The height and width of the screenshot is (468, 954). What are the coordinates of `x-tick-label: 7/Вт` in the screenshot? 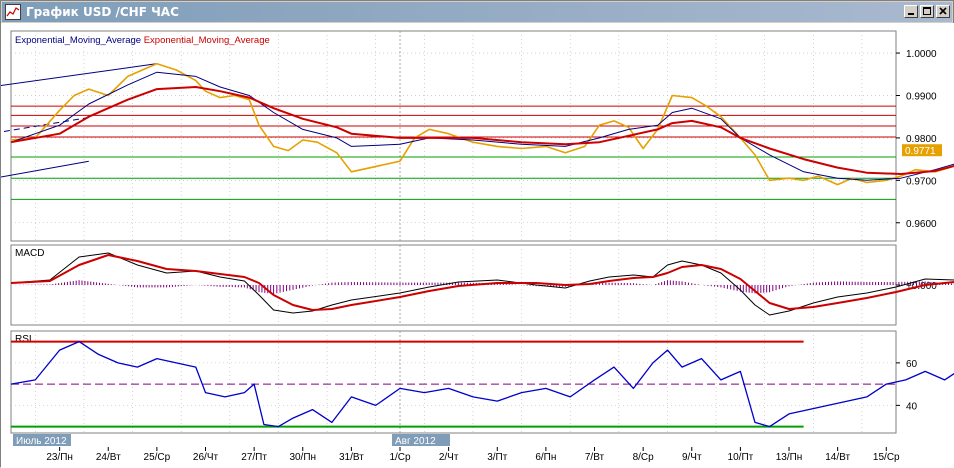 It's located at (595, 457).